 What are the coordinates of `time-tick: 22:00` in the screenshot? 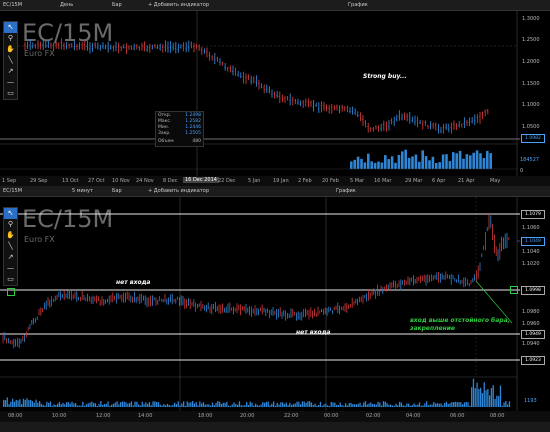 It's located at (291, 416).